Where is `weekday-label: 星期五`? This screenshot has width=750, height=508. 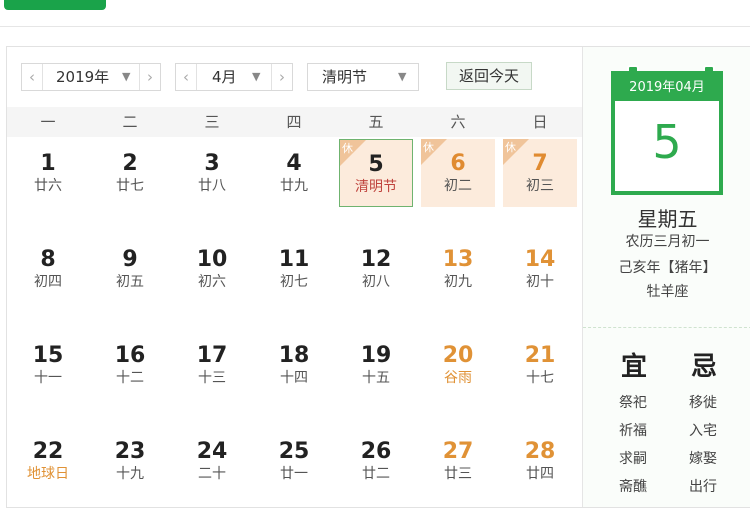 weekday-label: 星期五 is located at coordinates (667, 219).